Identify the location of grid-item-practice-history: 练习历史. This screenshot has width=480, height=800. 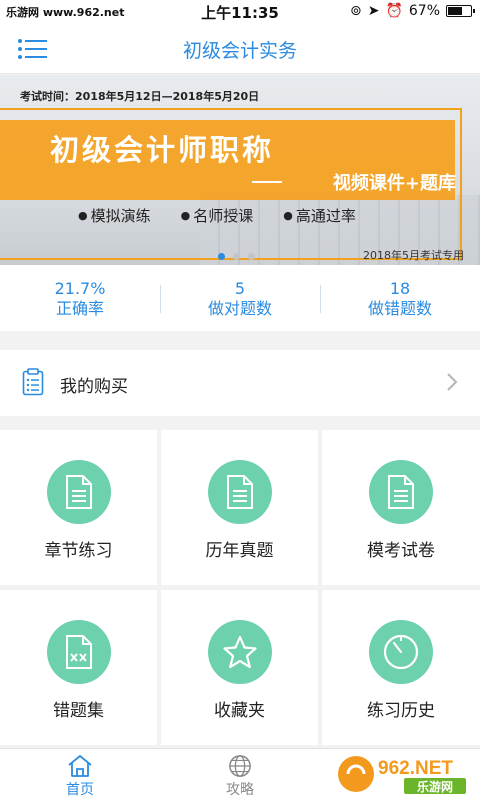
(401, 667).